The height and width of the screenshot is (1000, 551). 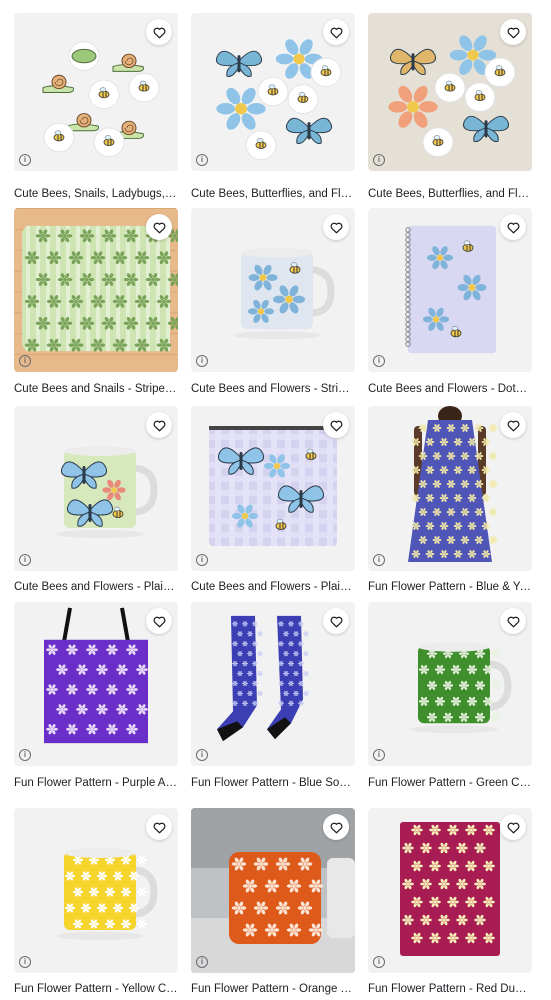 What do you see at coordinates (273, 989) in the screenshot?
I see `product-title: Fun Flower Pattern - Orange Throw Pillow` at bounding box center [273, 989].